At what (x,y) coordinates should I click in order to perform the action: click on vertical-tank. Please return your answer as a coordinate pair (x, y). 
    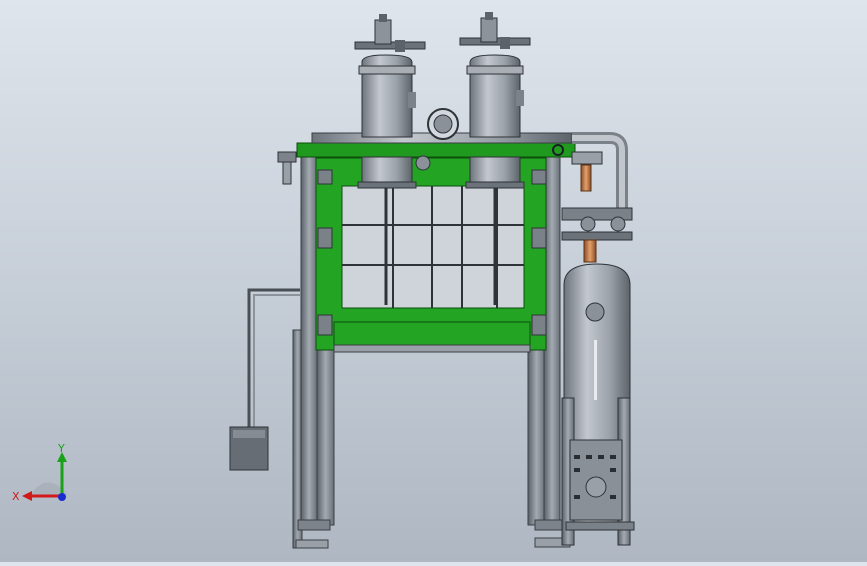
    Looking at the image, I should click on (598, 404).